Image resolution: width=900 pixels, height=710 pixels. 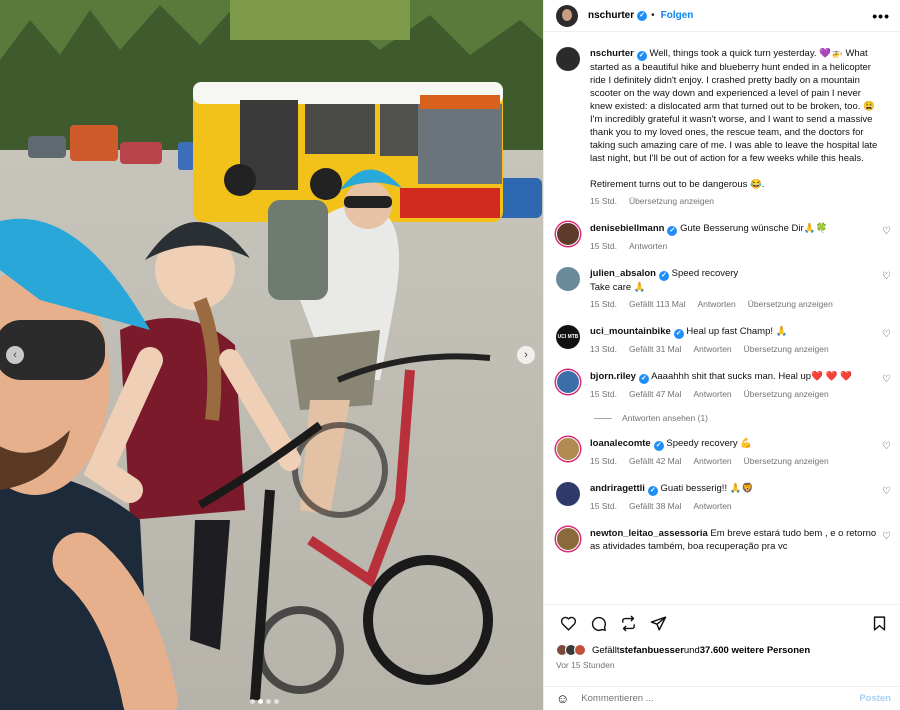 I want to click on commenter-username: julien_absalon, so click(x=623, y=273).